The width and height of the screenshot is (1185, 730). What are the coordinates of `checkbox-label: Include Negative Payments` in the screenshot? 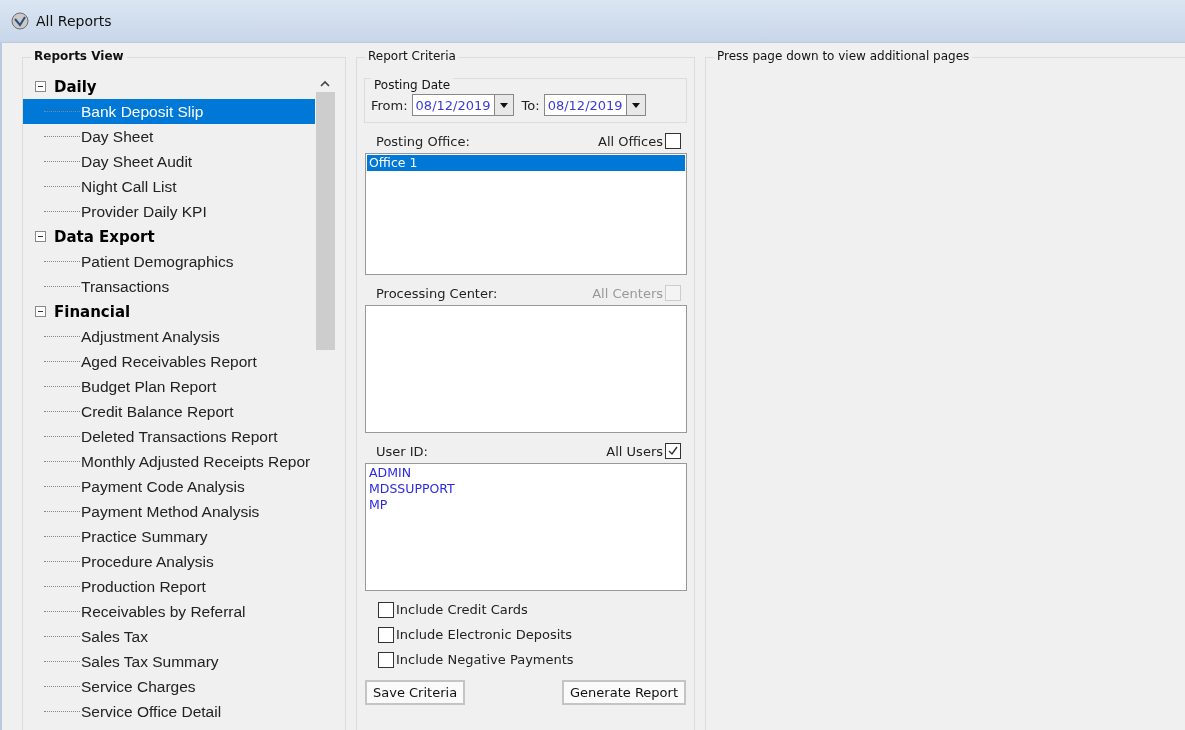 It's located at (485, 659).